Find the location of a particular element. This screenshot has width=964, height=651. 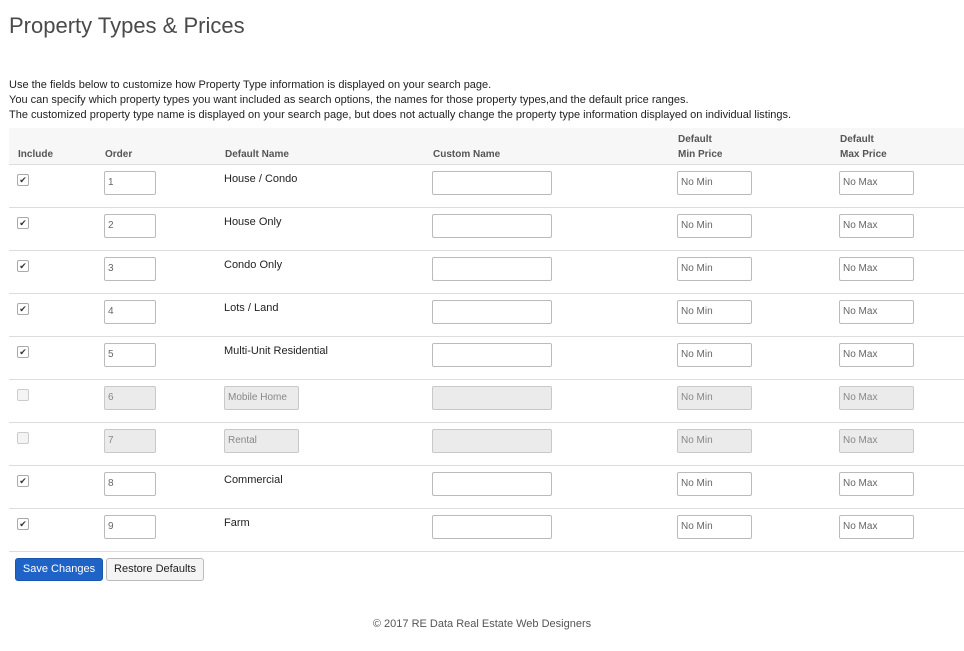

default-name: House Only is located at coordinates (253, 222).